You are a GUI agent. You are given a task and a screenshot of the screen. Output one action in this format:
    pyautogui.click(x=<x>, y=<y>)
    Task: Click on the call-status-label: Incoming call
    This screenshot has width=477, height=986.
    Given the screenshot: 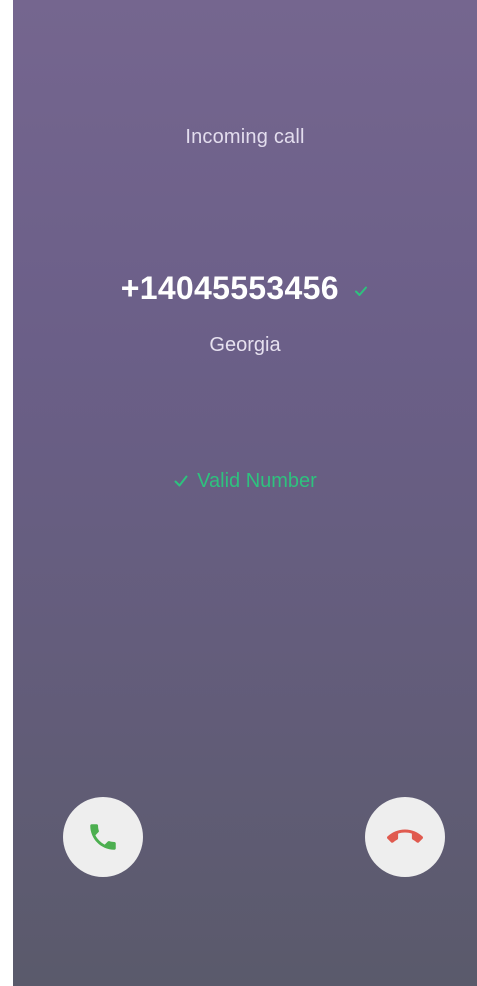 What is the action you would take?
    pyautogui.click(x=245, y=137)
    